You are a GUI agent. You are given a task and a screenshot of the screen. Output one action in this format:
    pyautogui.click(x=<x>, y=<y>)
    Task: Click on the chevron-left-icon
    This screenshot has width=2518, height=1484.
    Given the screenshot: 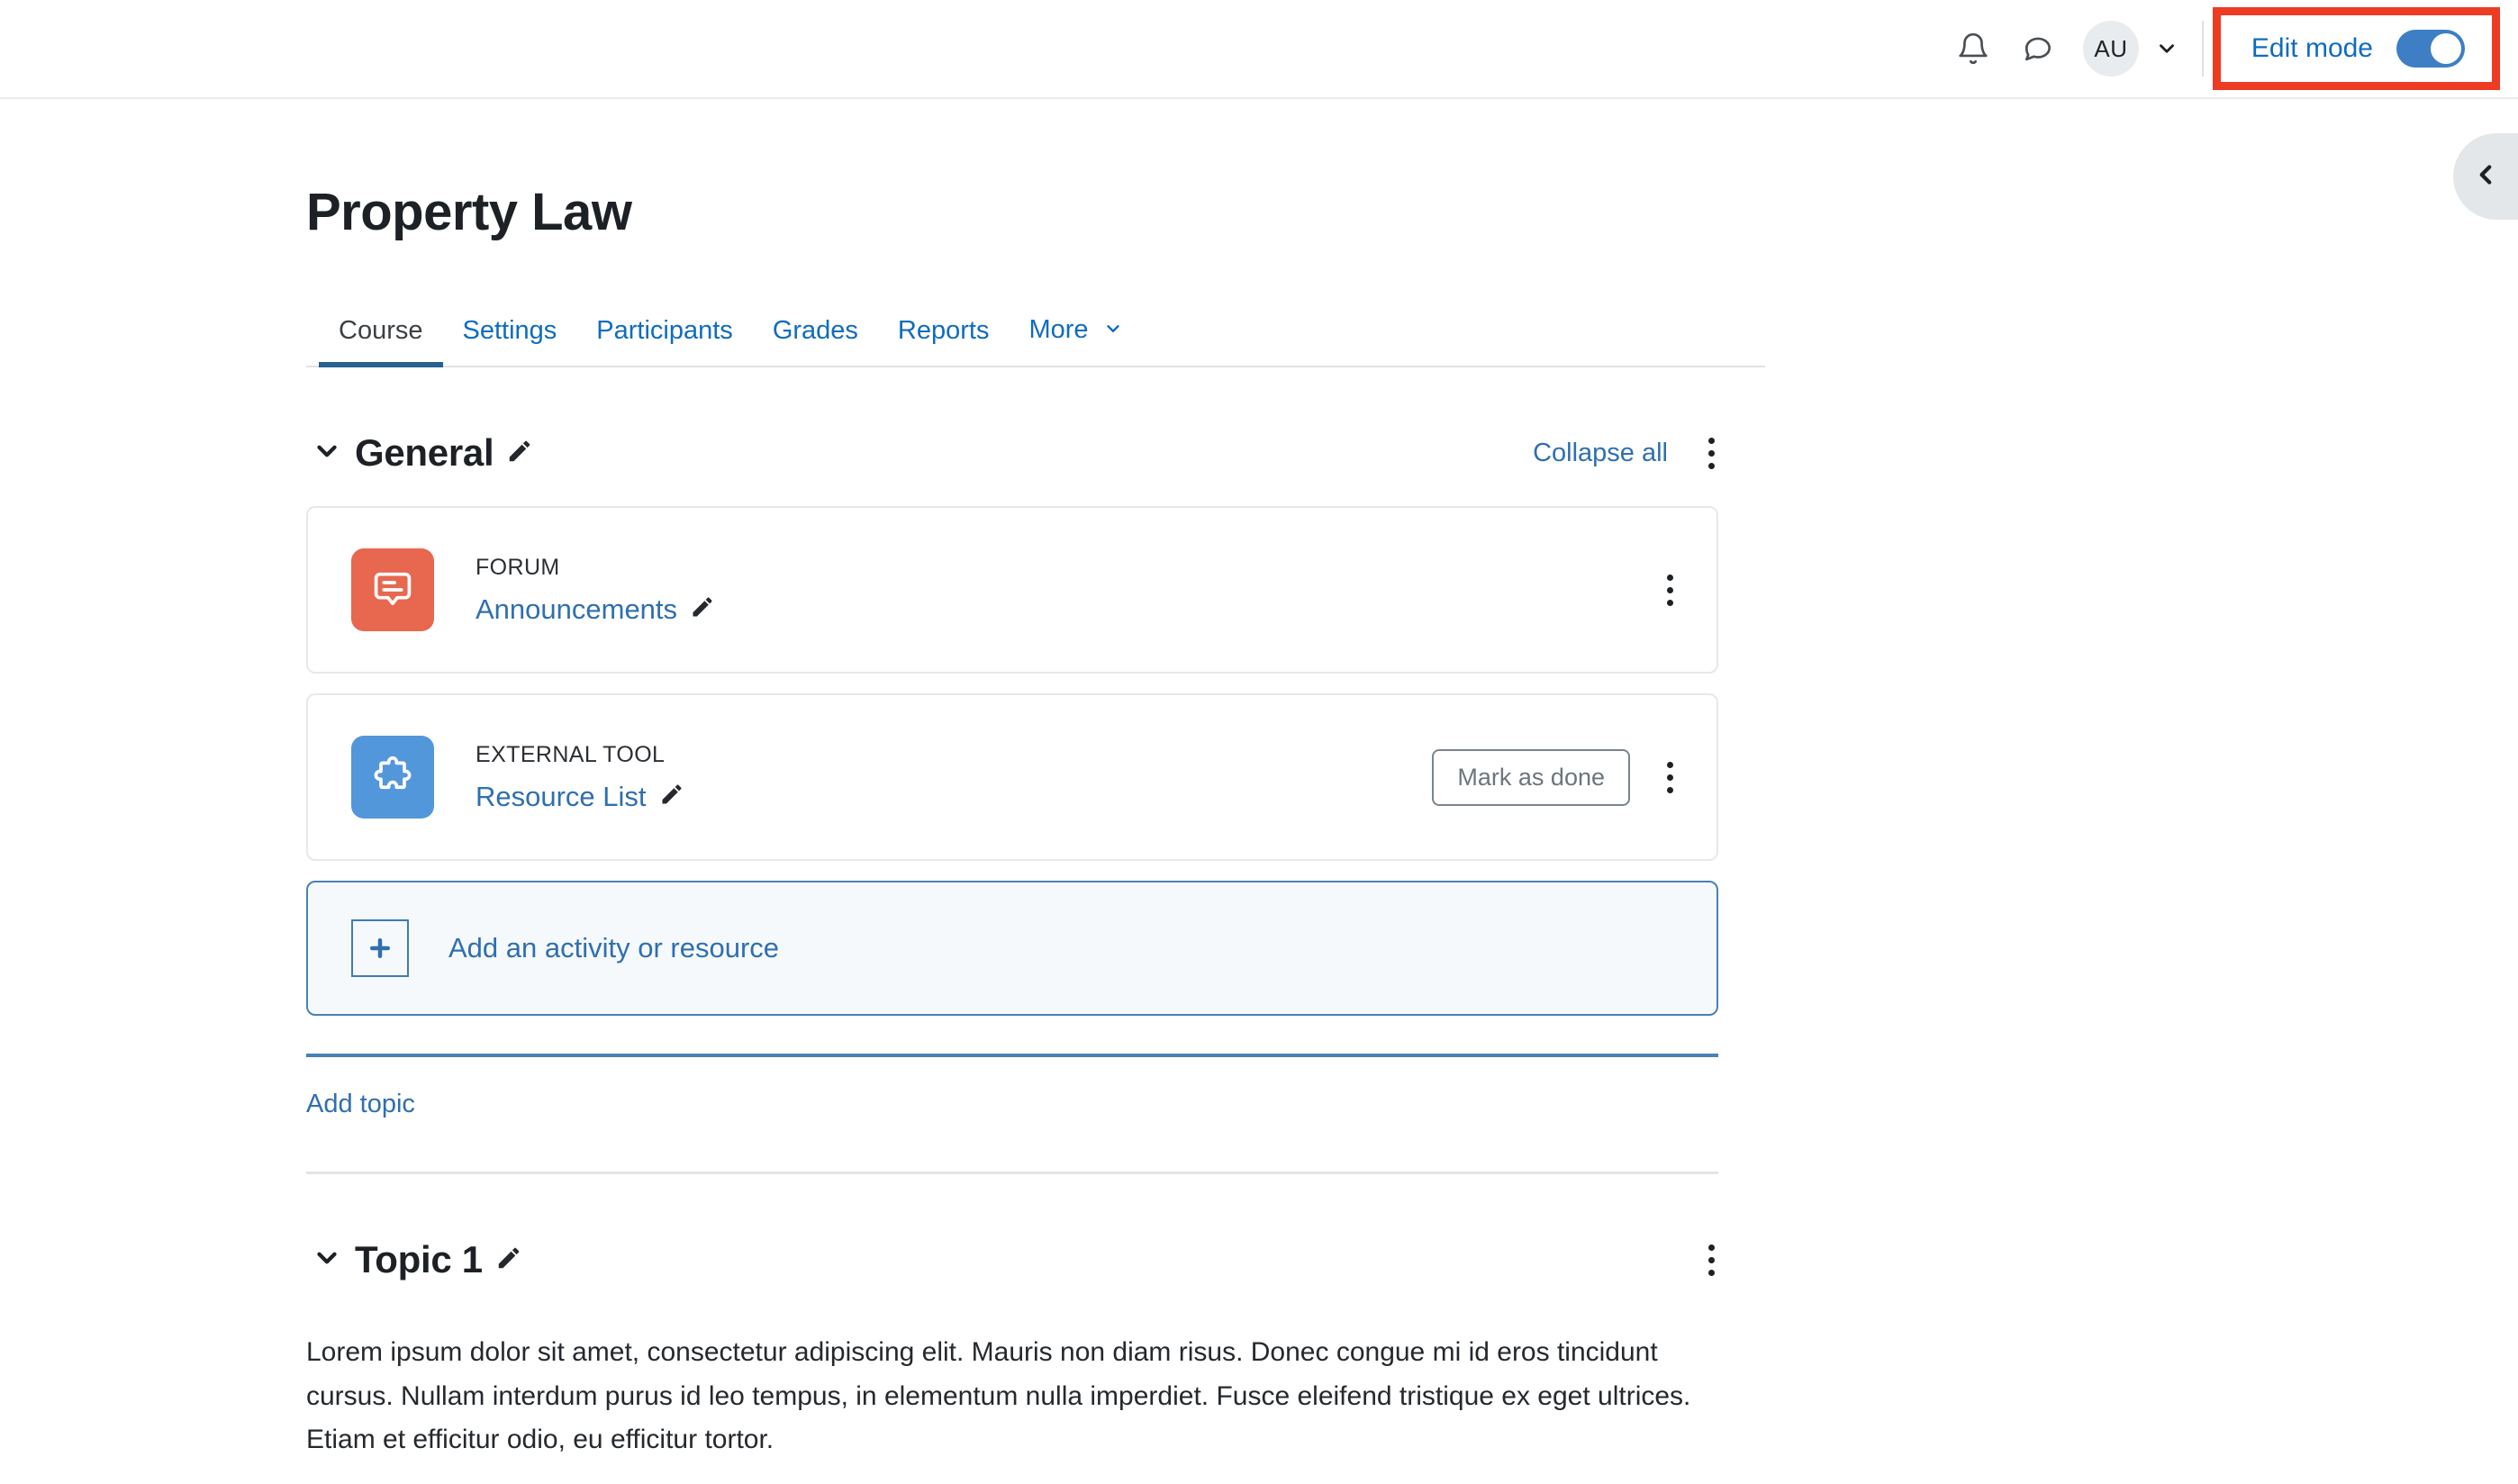 What is the action you would take?
    pyautogui.click(x=2485, y=177)
    